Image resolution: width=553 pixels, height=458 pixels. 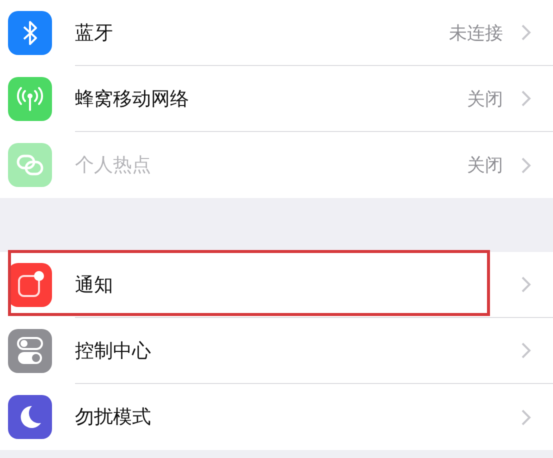 What do you see at coordinates (113, 351) in the screenshot?
I see `row-label: 控制中心` at bounding box center [113, 351].